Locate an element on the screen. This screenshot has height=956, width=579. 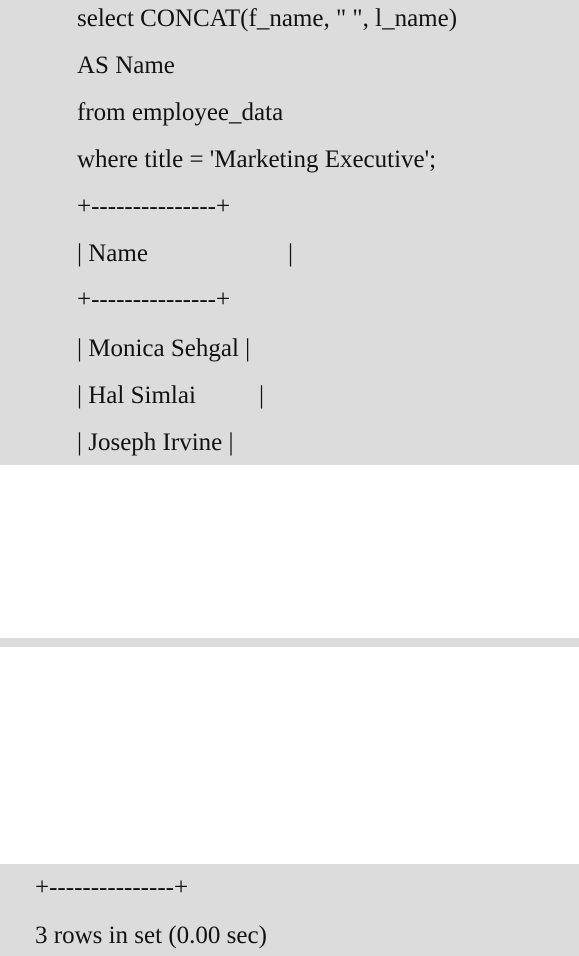
query-line-from: from employee_data is located at coordinates (180, 112).